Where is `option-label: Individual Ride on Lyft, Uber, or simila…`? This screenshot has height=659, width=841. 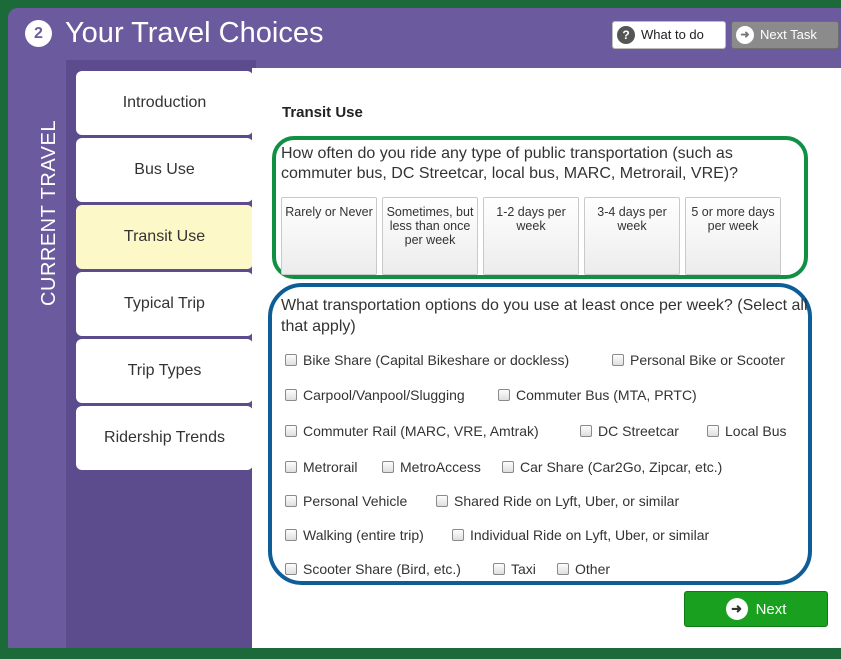
option-label: Individual Ride on Lyft, Uber, or simila… is located at coordinates (590, 535).